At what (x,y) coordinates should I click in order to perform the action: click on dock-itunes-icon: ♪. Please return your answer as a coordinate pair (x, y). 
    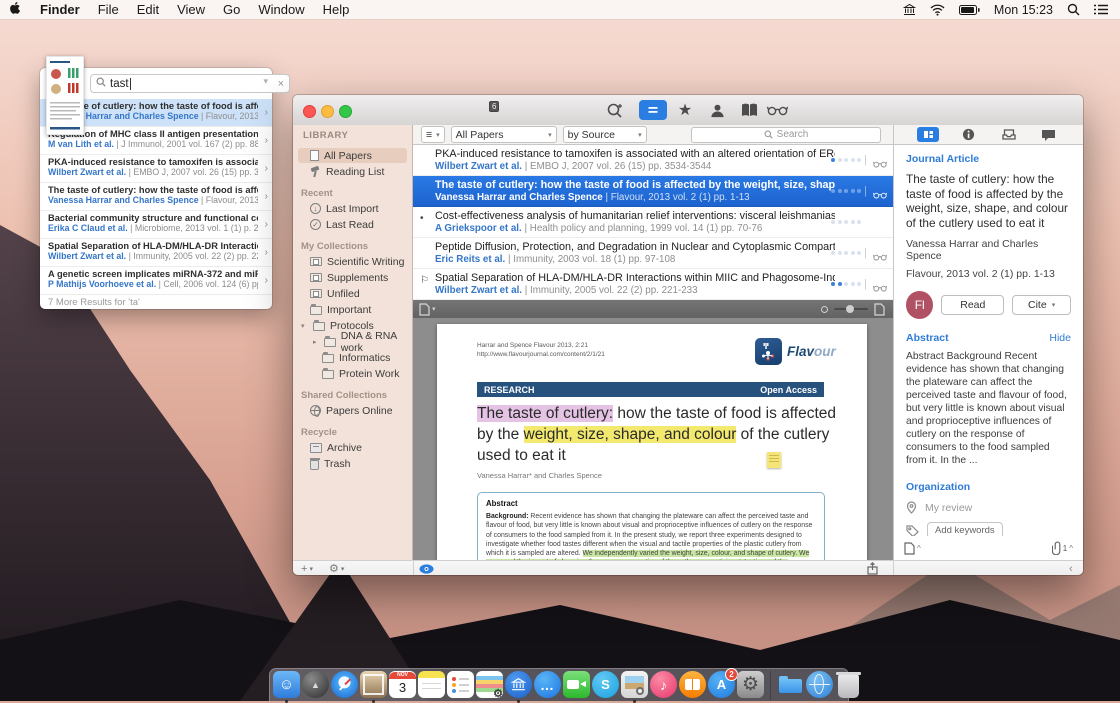
    Looking at the image, I should click on (663, 686).